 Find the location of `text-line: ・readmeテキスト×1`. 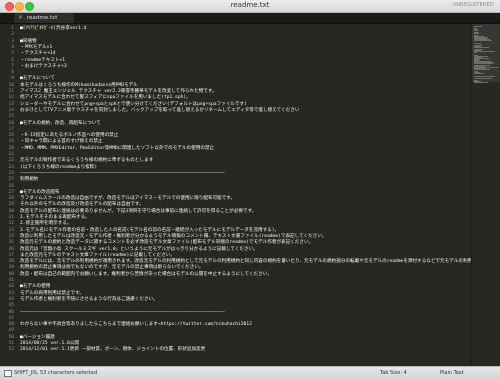

text-line: ・readmeテキスト×1 is located at coordinates (42, 61).